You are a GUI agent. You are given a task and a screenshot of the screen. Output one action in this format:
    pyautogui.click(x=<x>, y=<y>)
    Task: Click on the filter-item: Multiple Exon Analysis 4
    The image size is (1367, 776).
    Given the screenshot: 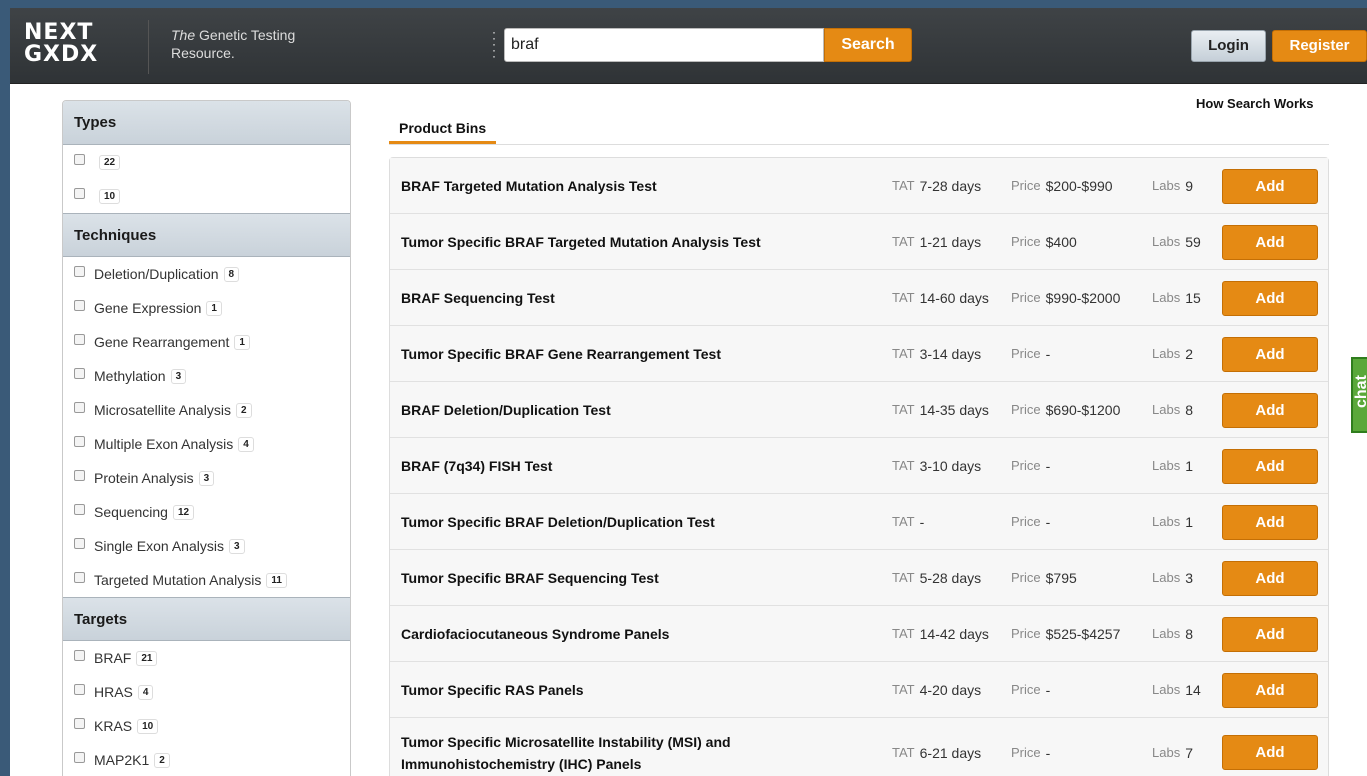 What is the action you would take?
    pyautogui.click(x=206, y=444)
    